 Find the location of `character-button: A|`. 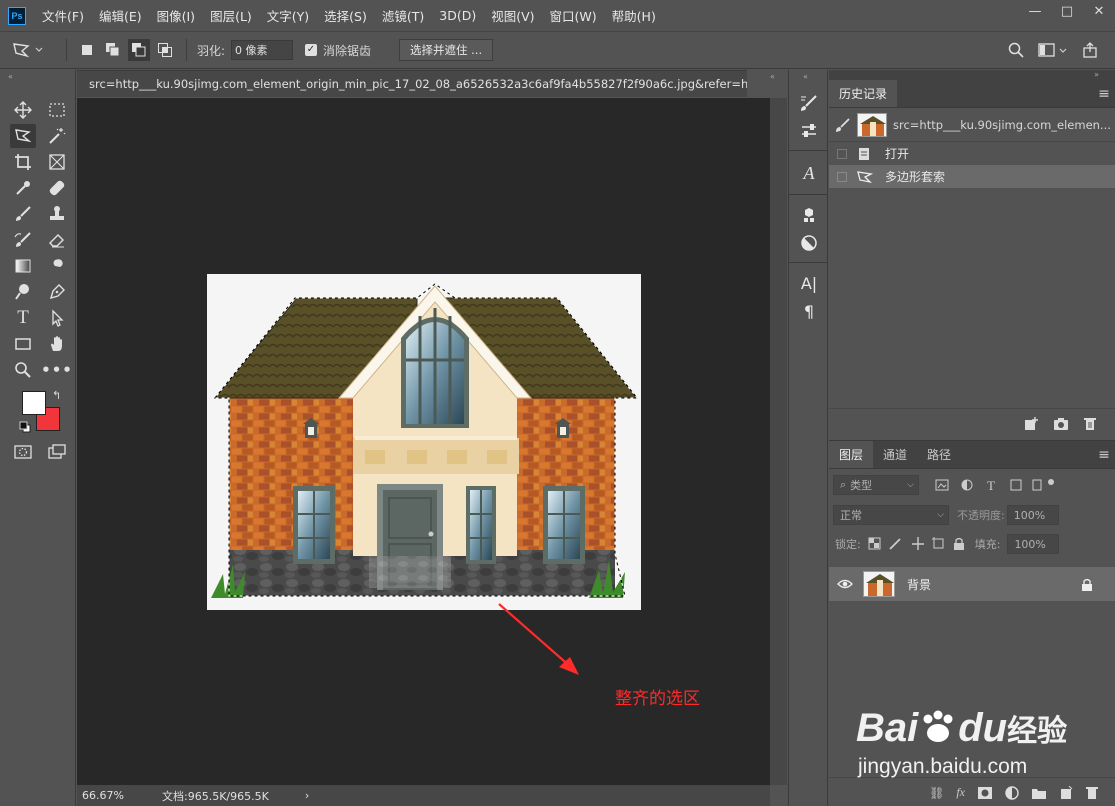

character-button: A| is located at coordinates (809, 283).